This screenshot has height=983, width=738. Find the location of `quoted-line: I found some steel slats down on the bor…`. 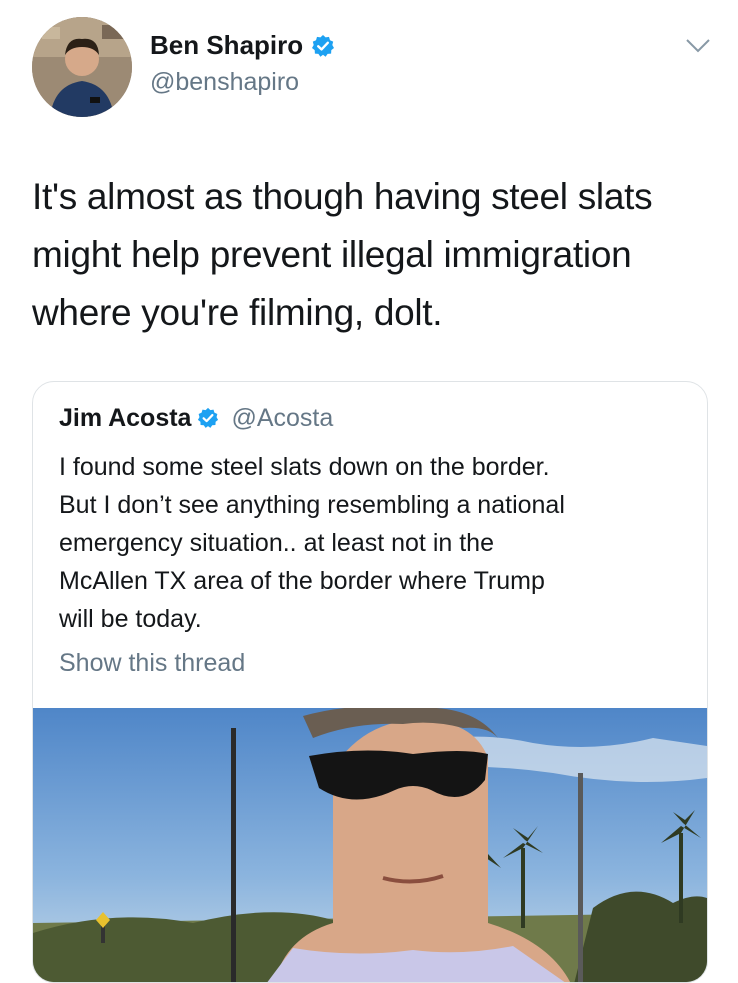

quoted-line: I found some steel slats down on the bor… is located at coordinates (304, 467).